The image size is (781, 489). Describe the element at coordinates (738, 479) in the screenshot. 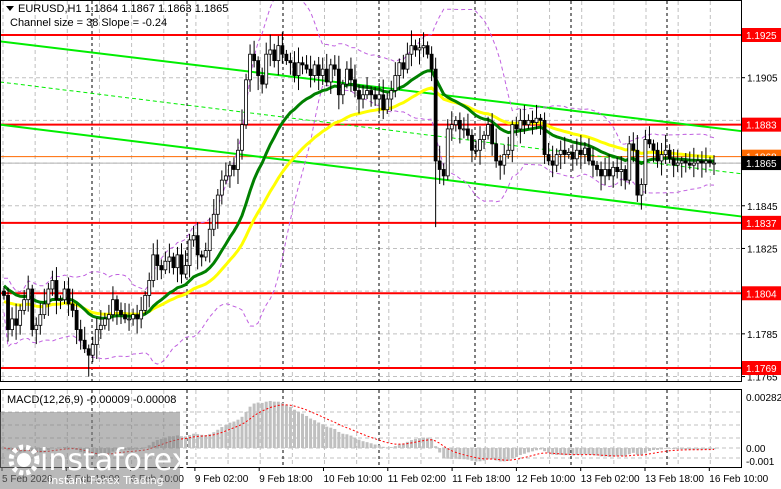

I see `time-label: 16 Feb 10:00` at that location.